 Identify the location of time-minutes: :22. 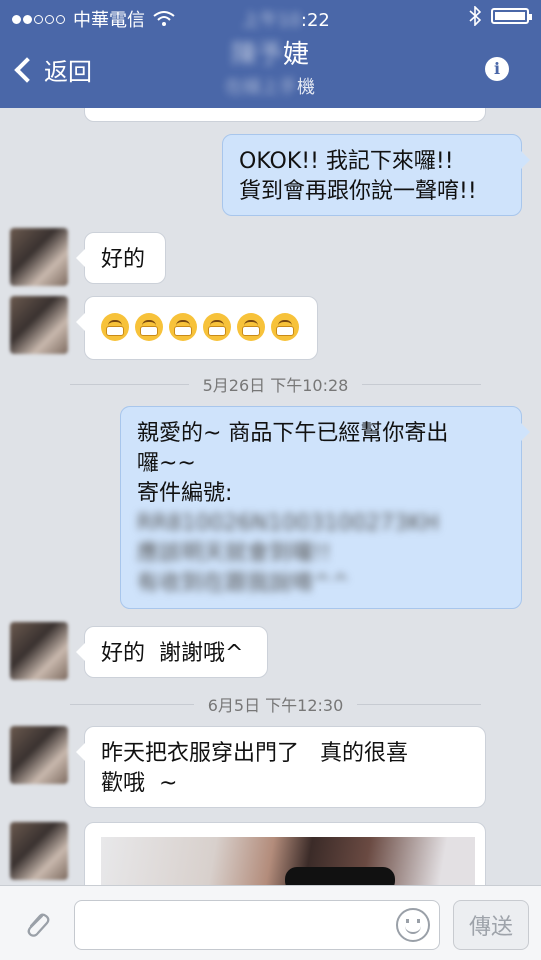
(315, 20).